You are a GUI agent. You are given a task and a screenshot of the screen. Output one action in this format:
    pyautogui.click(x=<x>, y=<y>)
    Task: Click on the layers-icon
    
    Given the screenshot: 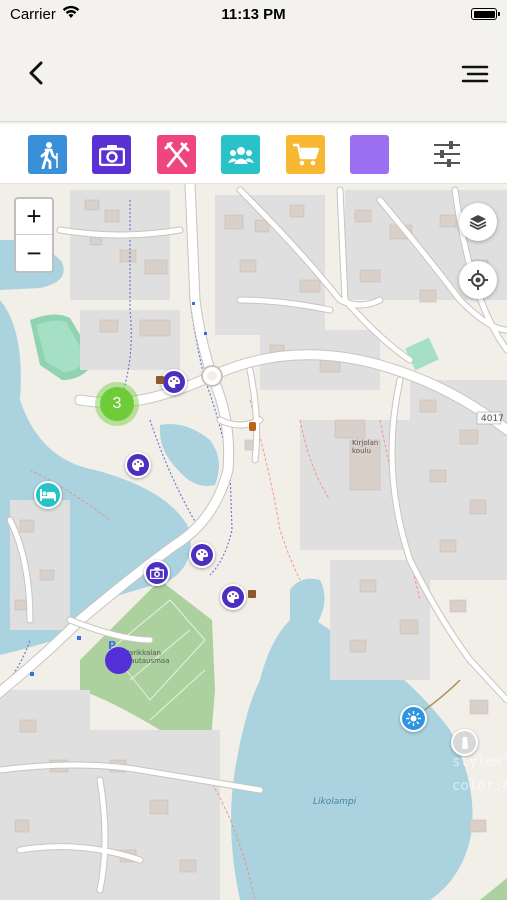 What is the action you would take?
    pyautogui.click(x=478, y=223)
    